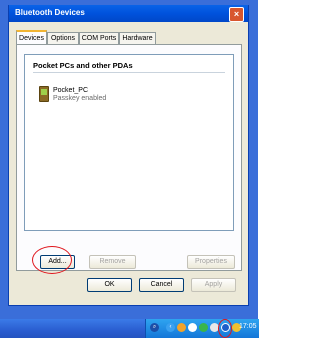 This screenshot has width=320, height=338. Describe the element at coordinates (236, 14) in the screenshot. I see `close-button: ×` at that location.